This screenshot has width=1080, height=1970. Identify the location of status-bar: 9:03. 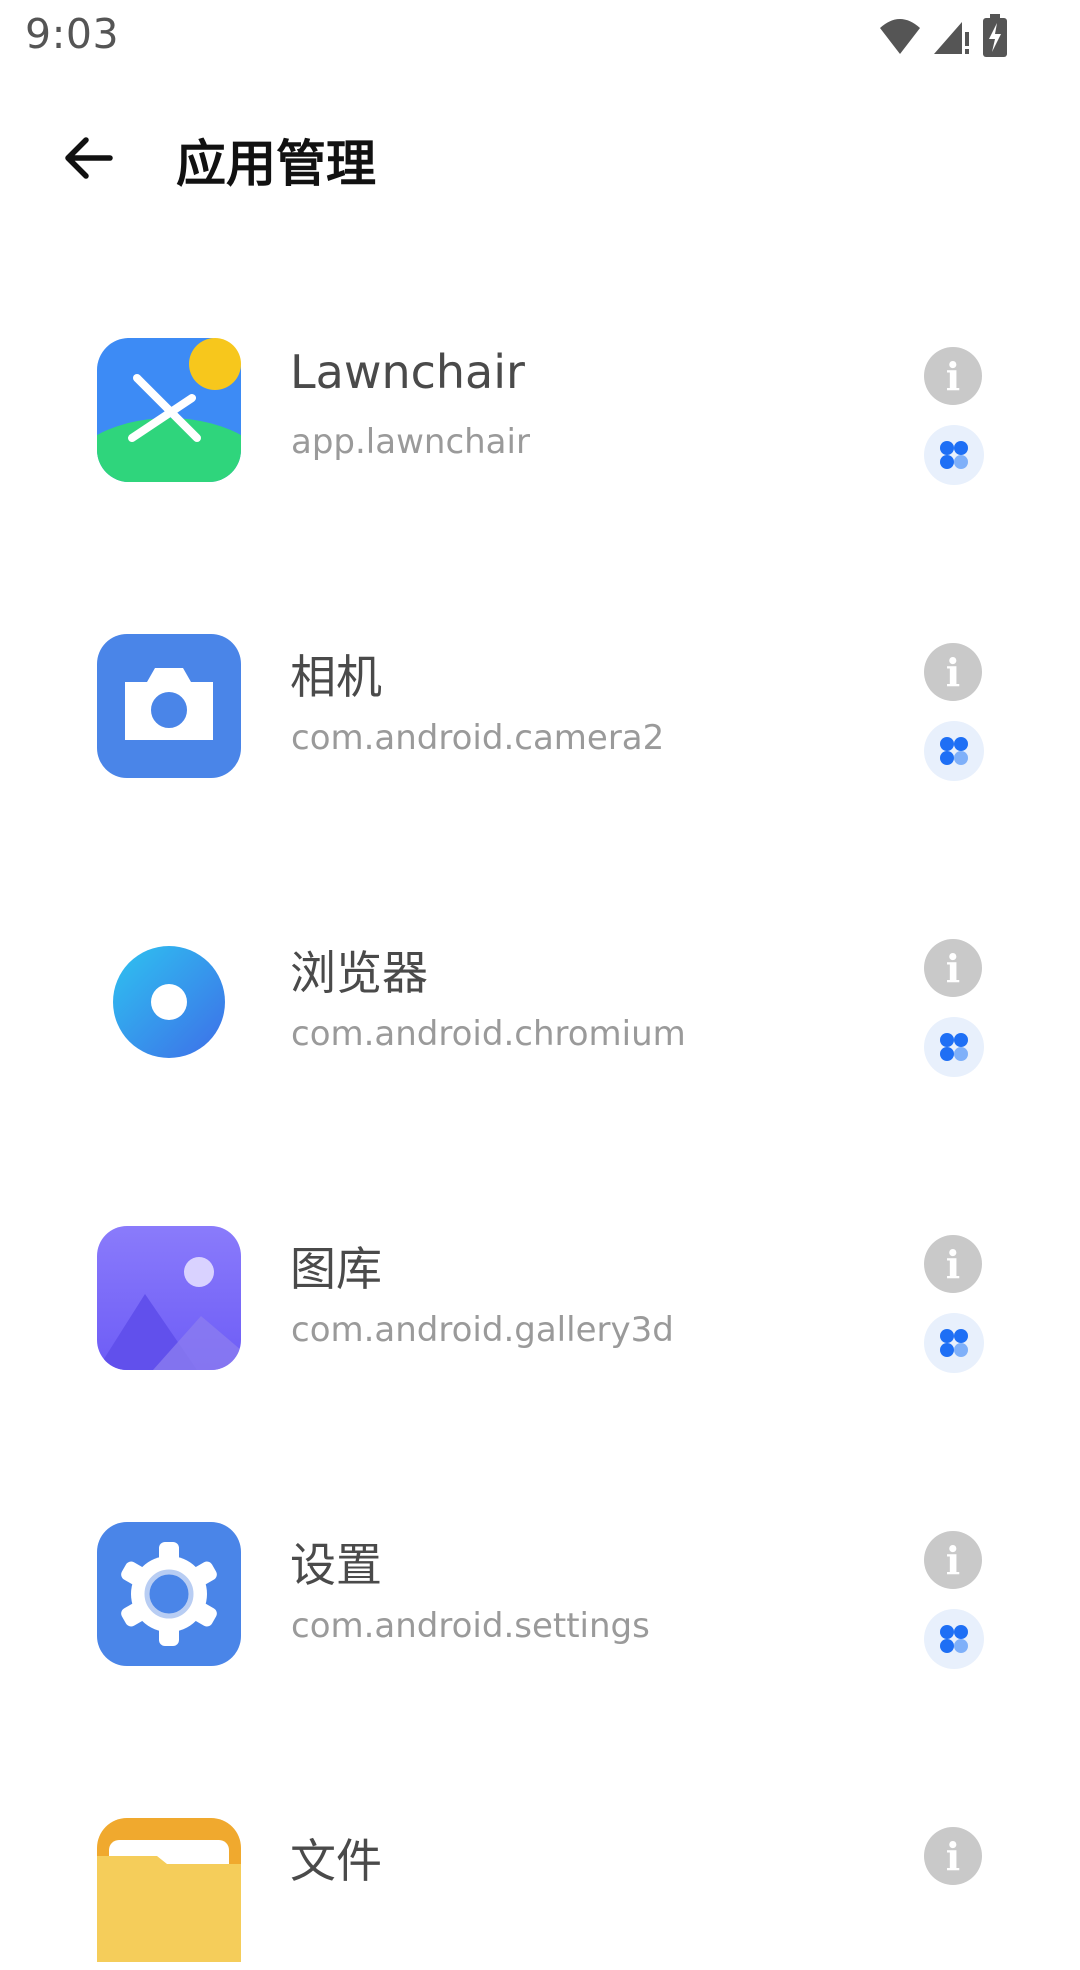
(540, 36).